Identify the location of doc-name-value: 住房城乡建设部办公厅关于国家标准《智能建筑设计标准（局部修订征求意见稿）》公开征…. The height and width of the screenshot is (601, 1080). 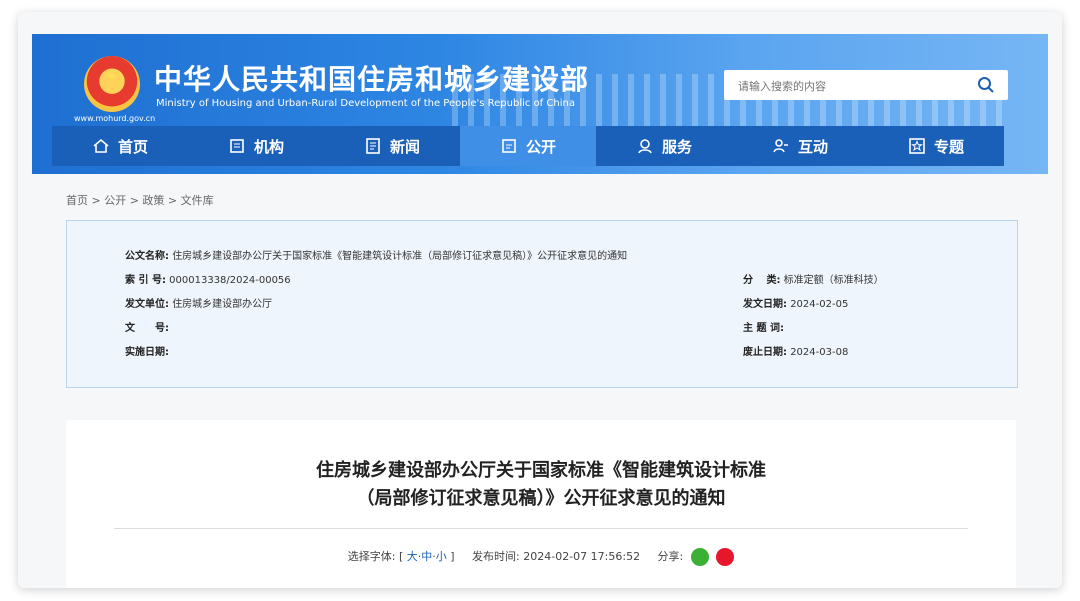
(400, 256).